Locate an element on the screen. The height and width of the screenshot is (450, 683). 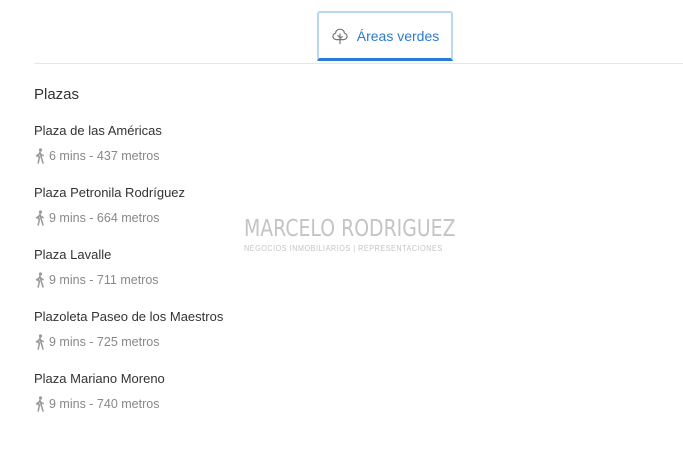
walk-distance: 6 mins - 437 metros is located at coordinates (104, 156).